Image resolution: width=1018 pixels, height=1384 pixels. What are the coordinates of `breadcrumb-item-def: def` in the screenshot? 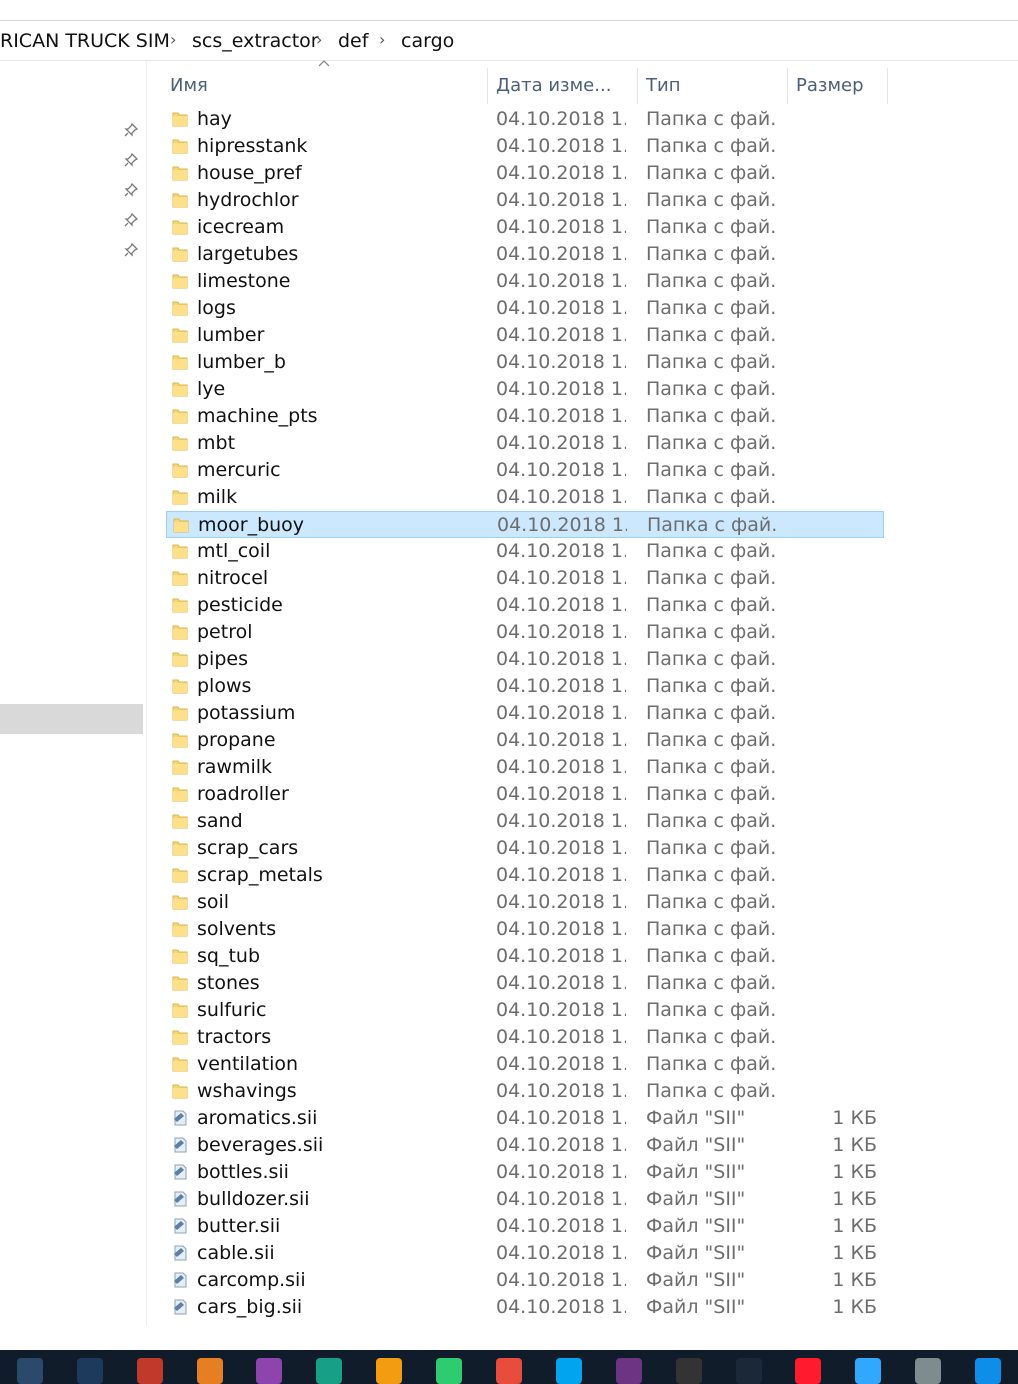 It's located at (353, 41).